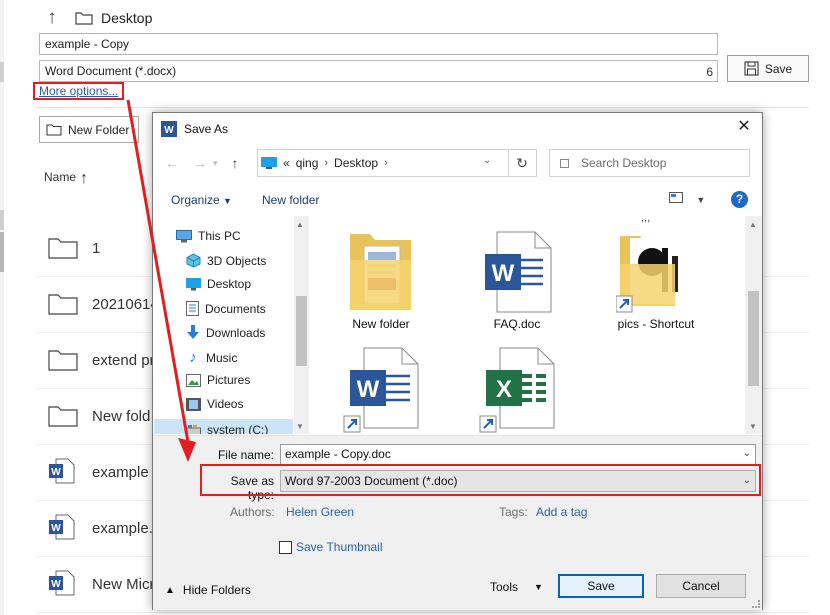 This screenshot has width=830, height=615. Describe the element at coordinates (457, 200) in the screenshot. I see `dialog-toolbar: Organize ▼ New folder ▼ ?` at that location.